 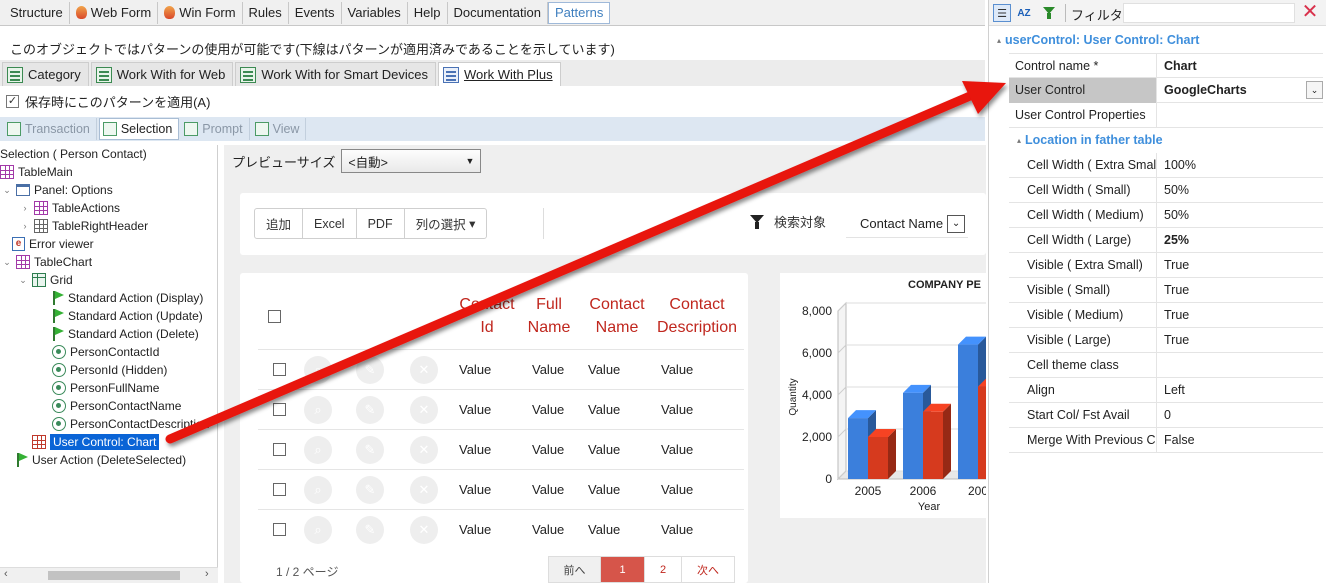 I want to click on sub-tab-view: View, so click(x=279, y=129).